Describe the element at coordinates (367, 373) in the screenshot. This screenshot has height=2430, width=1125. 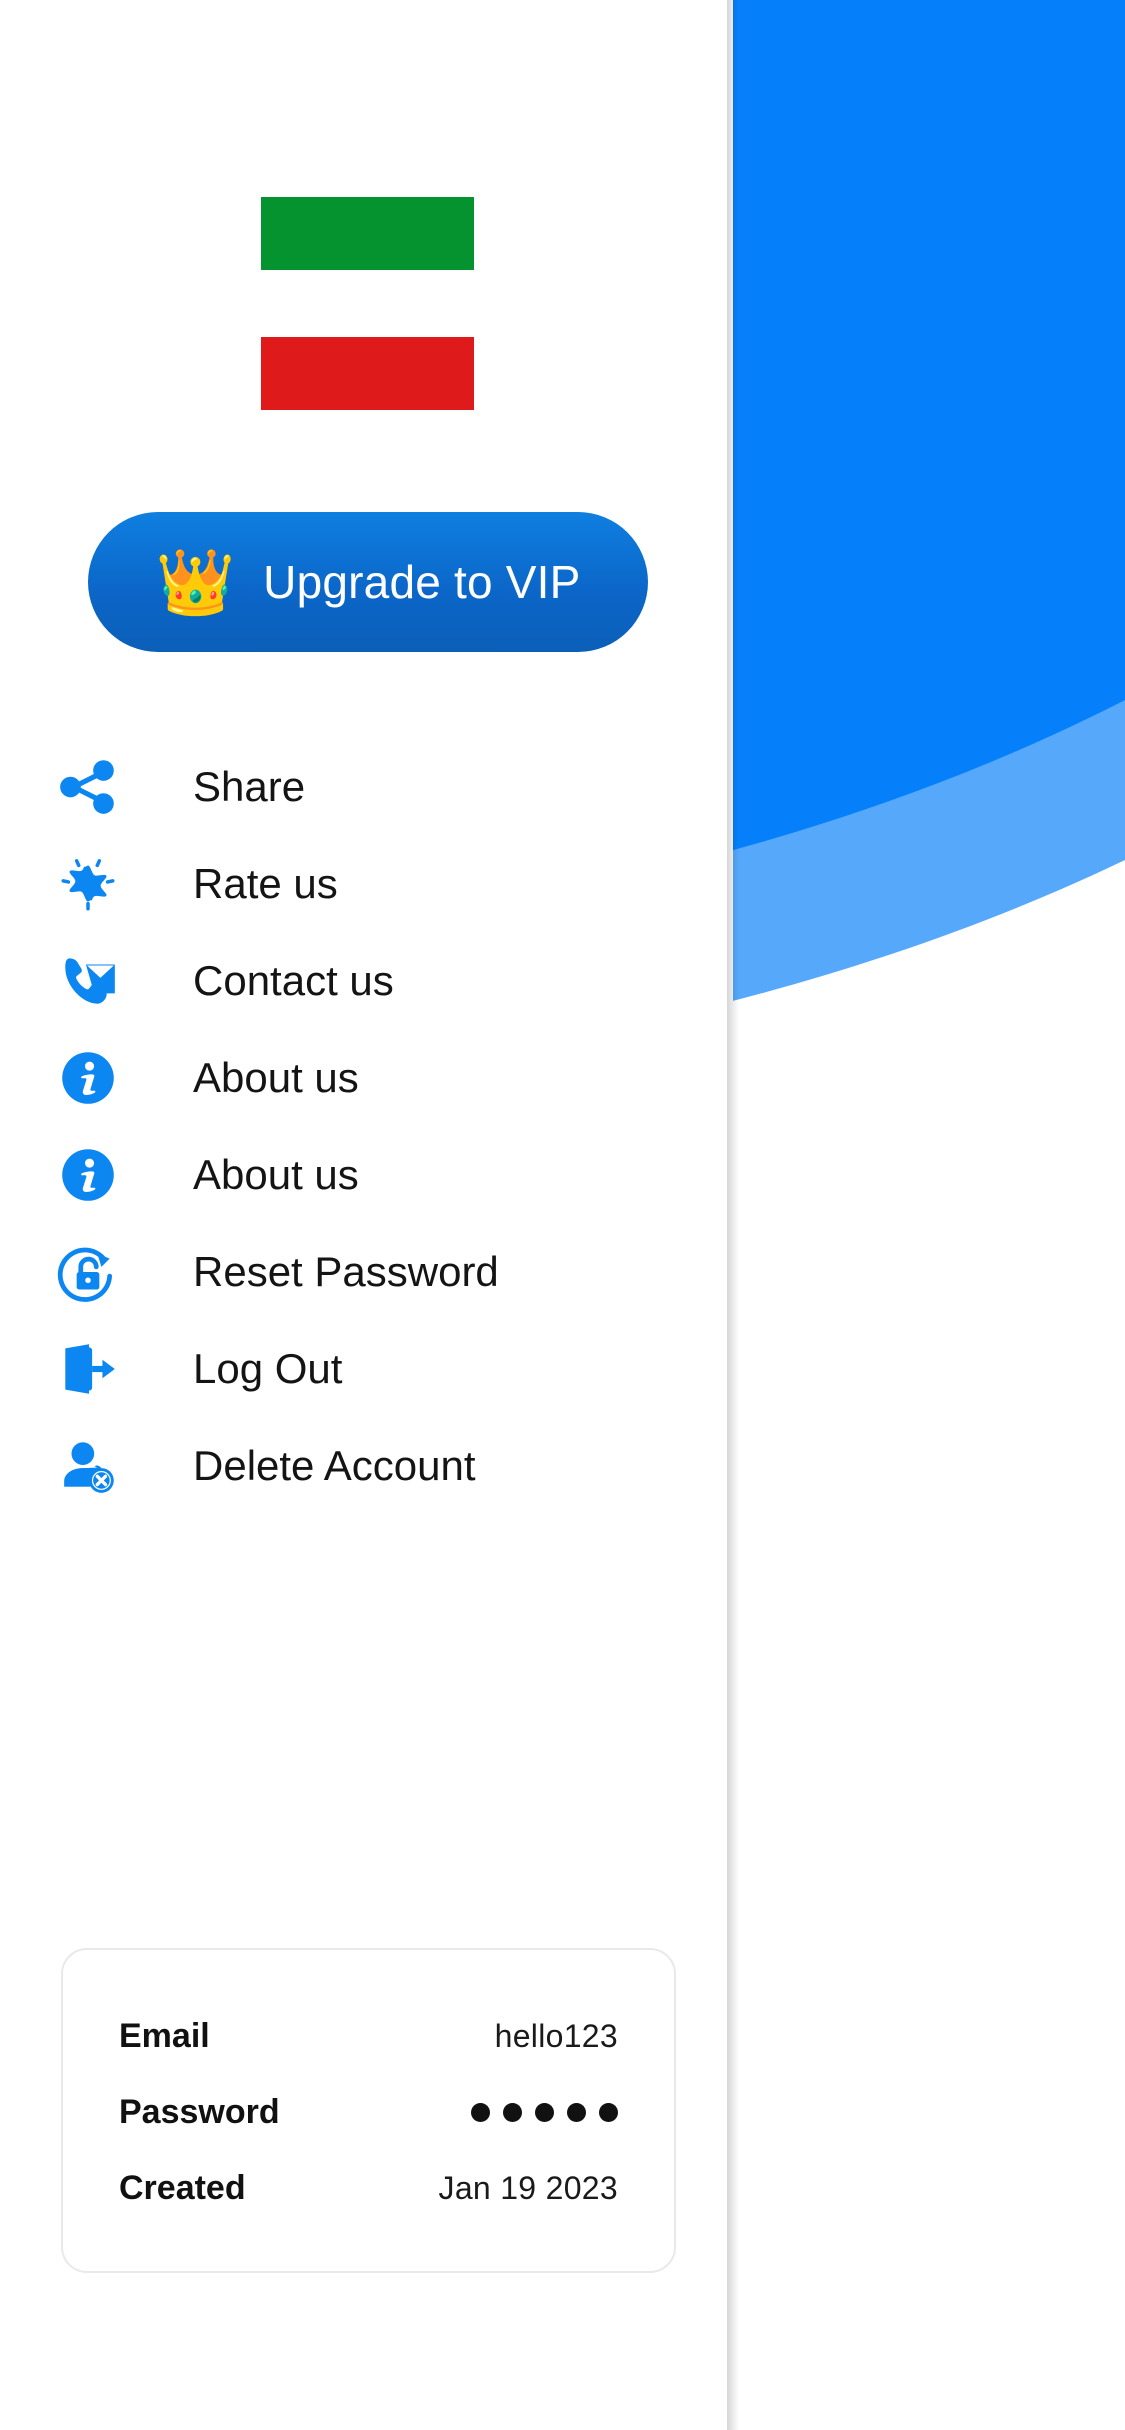
I see `red-block` at that location.